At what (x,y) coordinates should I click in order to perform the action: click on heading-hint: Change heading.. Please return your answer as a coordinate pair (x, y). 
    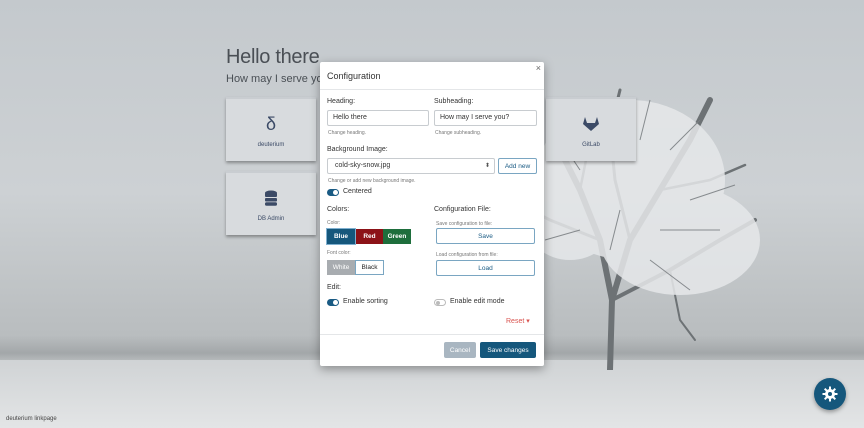
    Looking at the image, I should click on (347, 133).